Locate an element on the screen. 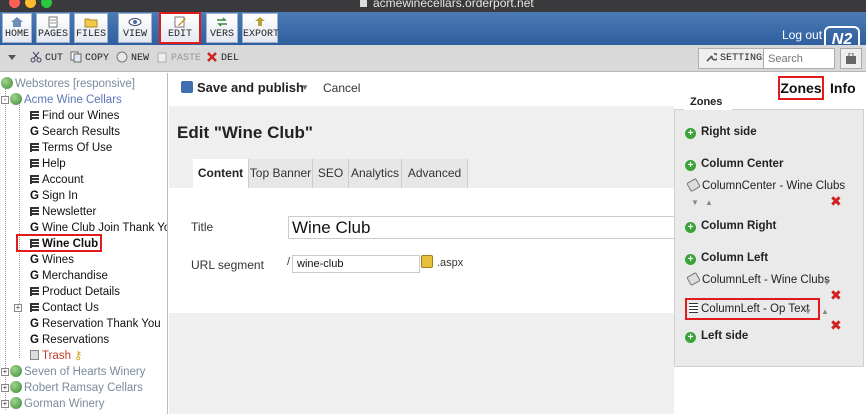  versions-button: VERS is located at coordinates (222, 28).